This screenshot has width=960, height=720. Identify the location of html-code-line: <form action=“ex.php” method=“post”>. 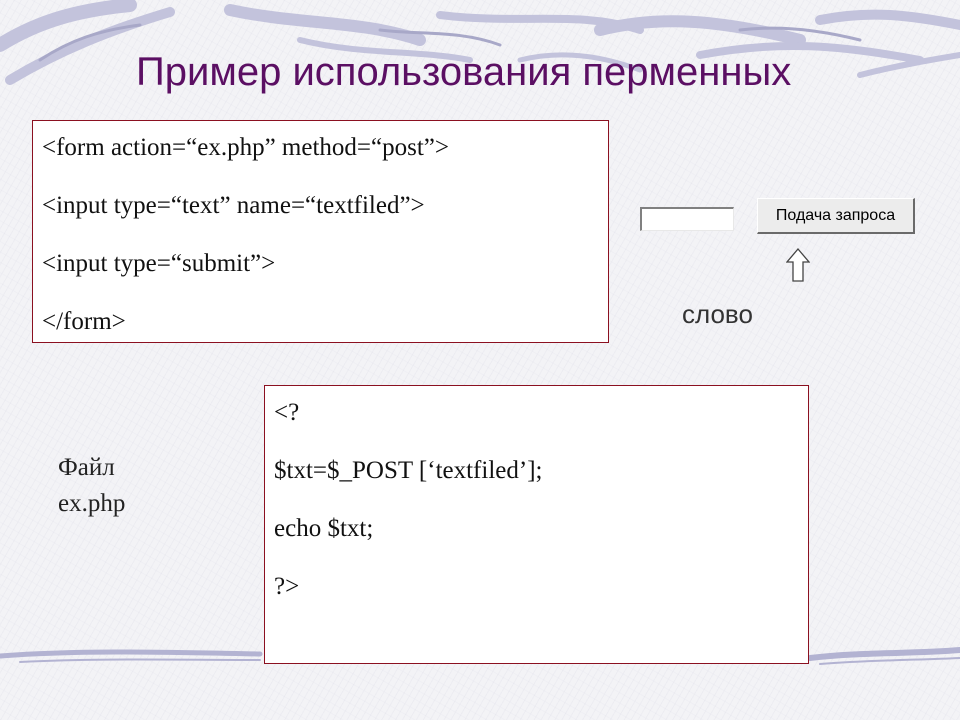
(245, 147).